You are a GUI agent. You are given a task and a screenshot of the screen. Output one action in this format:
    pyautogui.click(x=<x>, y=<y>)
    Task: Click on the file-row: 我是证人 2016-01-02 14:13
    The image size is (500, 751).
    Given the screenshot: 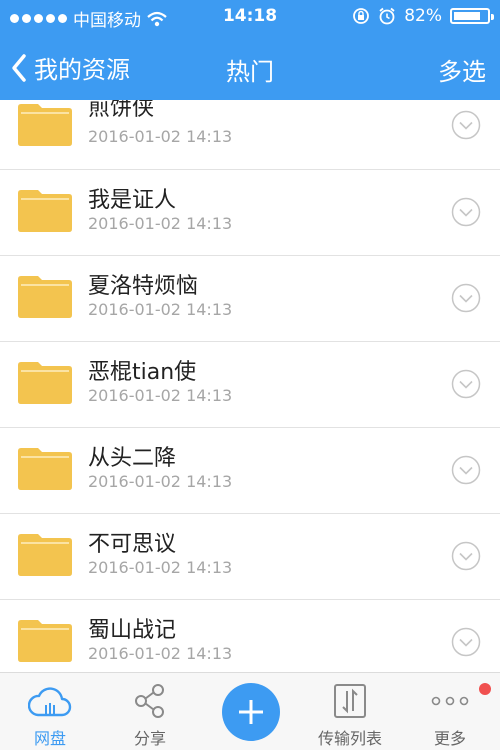 What is the action you would take?
    pyautogui.click(x=250, y=213)
    